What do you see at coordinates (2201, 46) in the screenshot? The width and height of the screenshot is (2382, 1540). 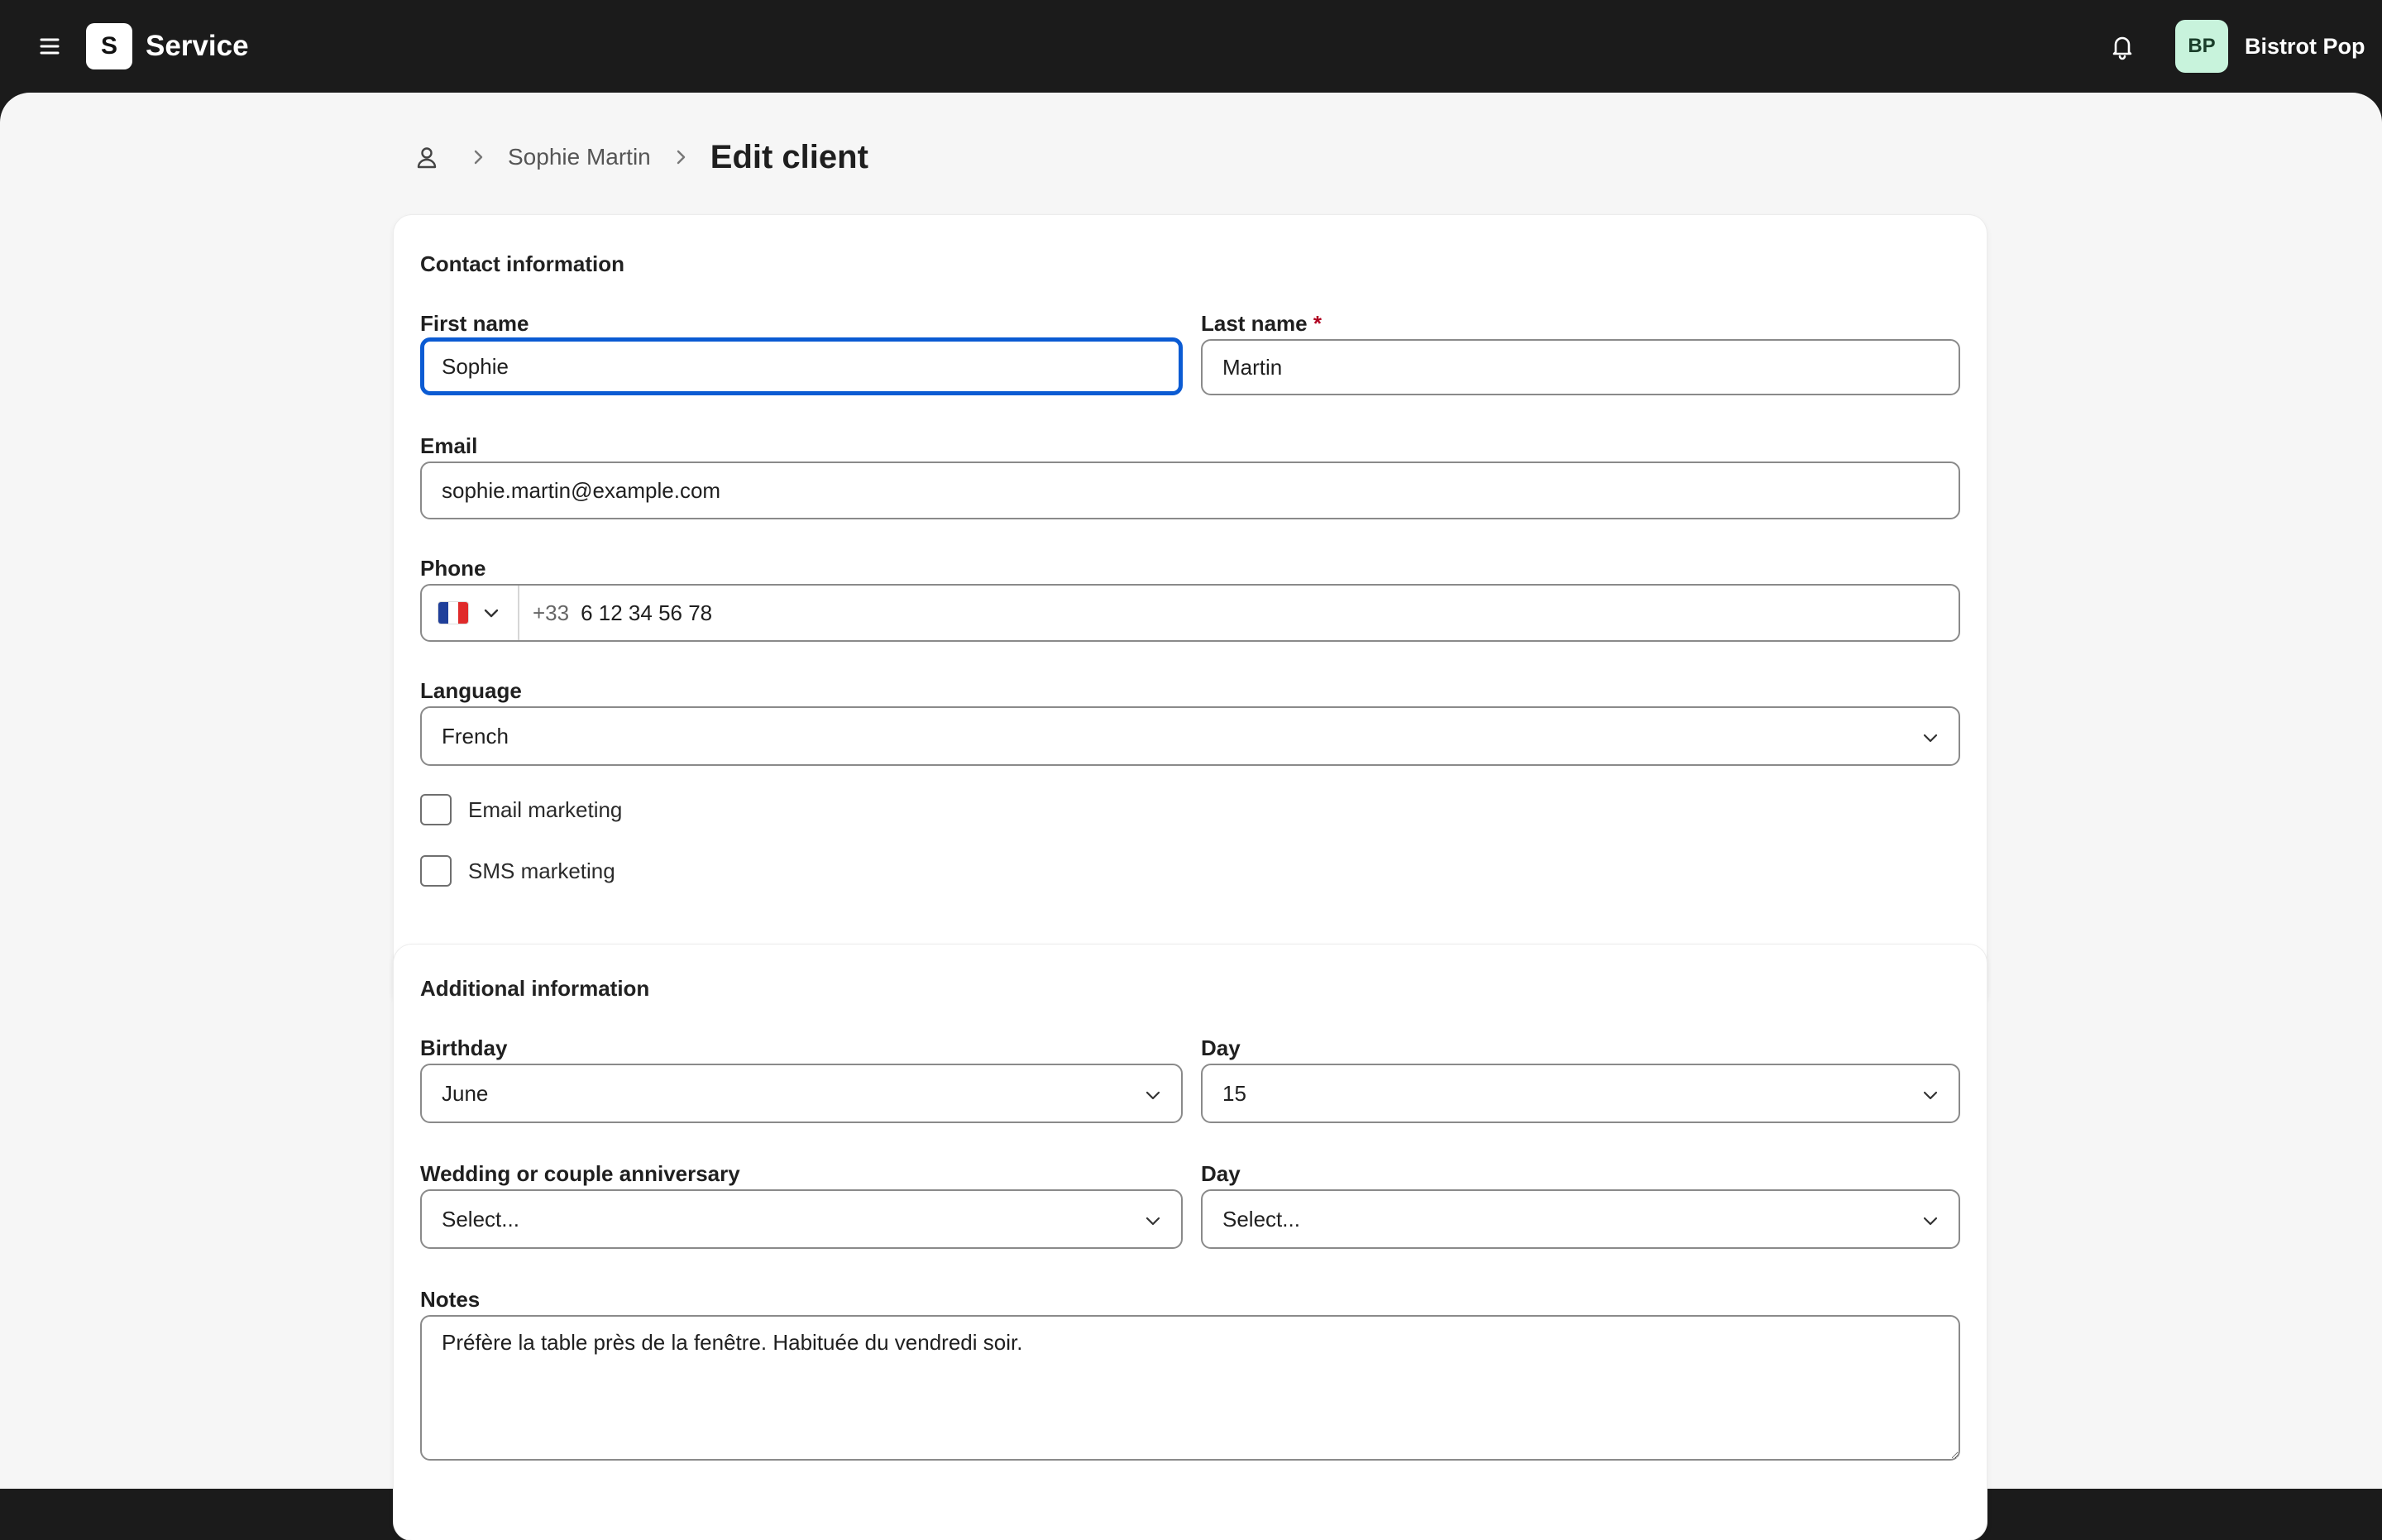 I see `avatar: BP` at bounding box center [2201, 46].